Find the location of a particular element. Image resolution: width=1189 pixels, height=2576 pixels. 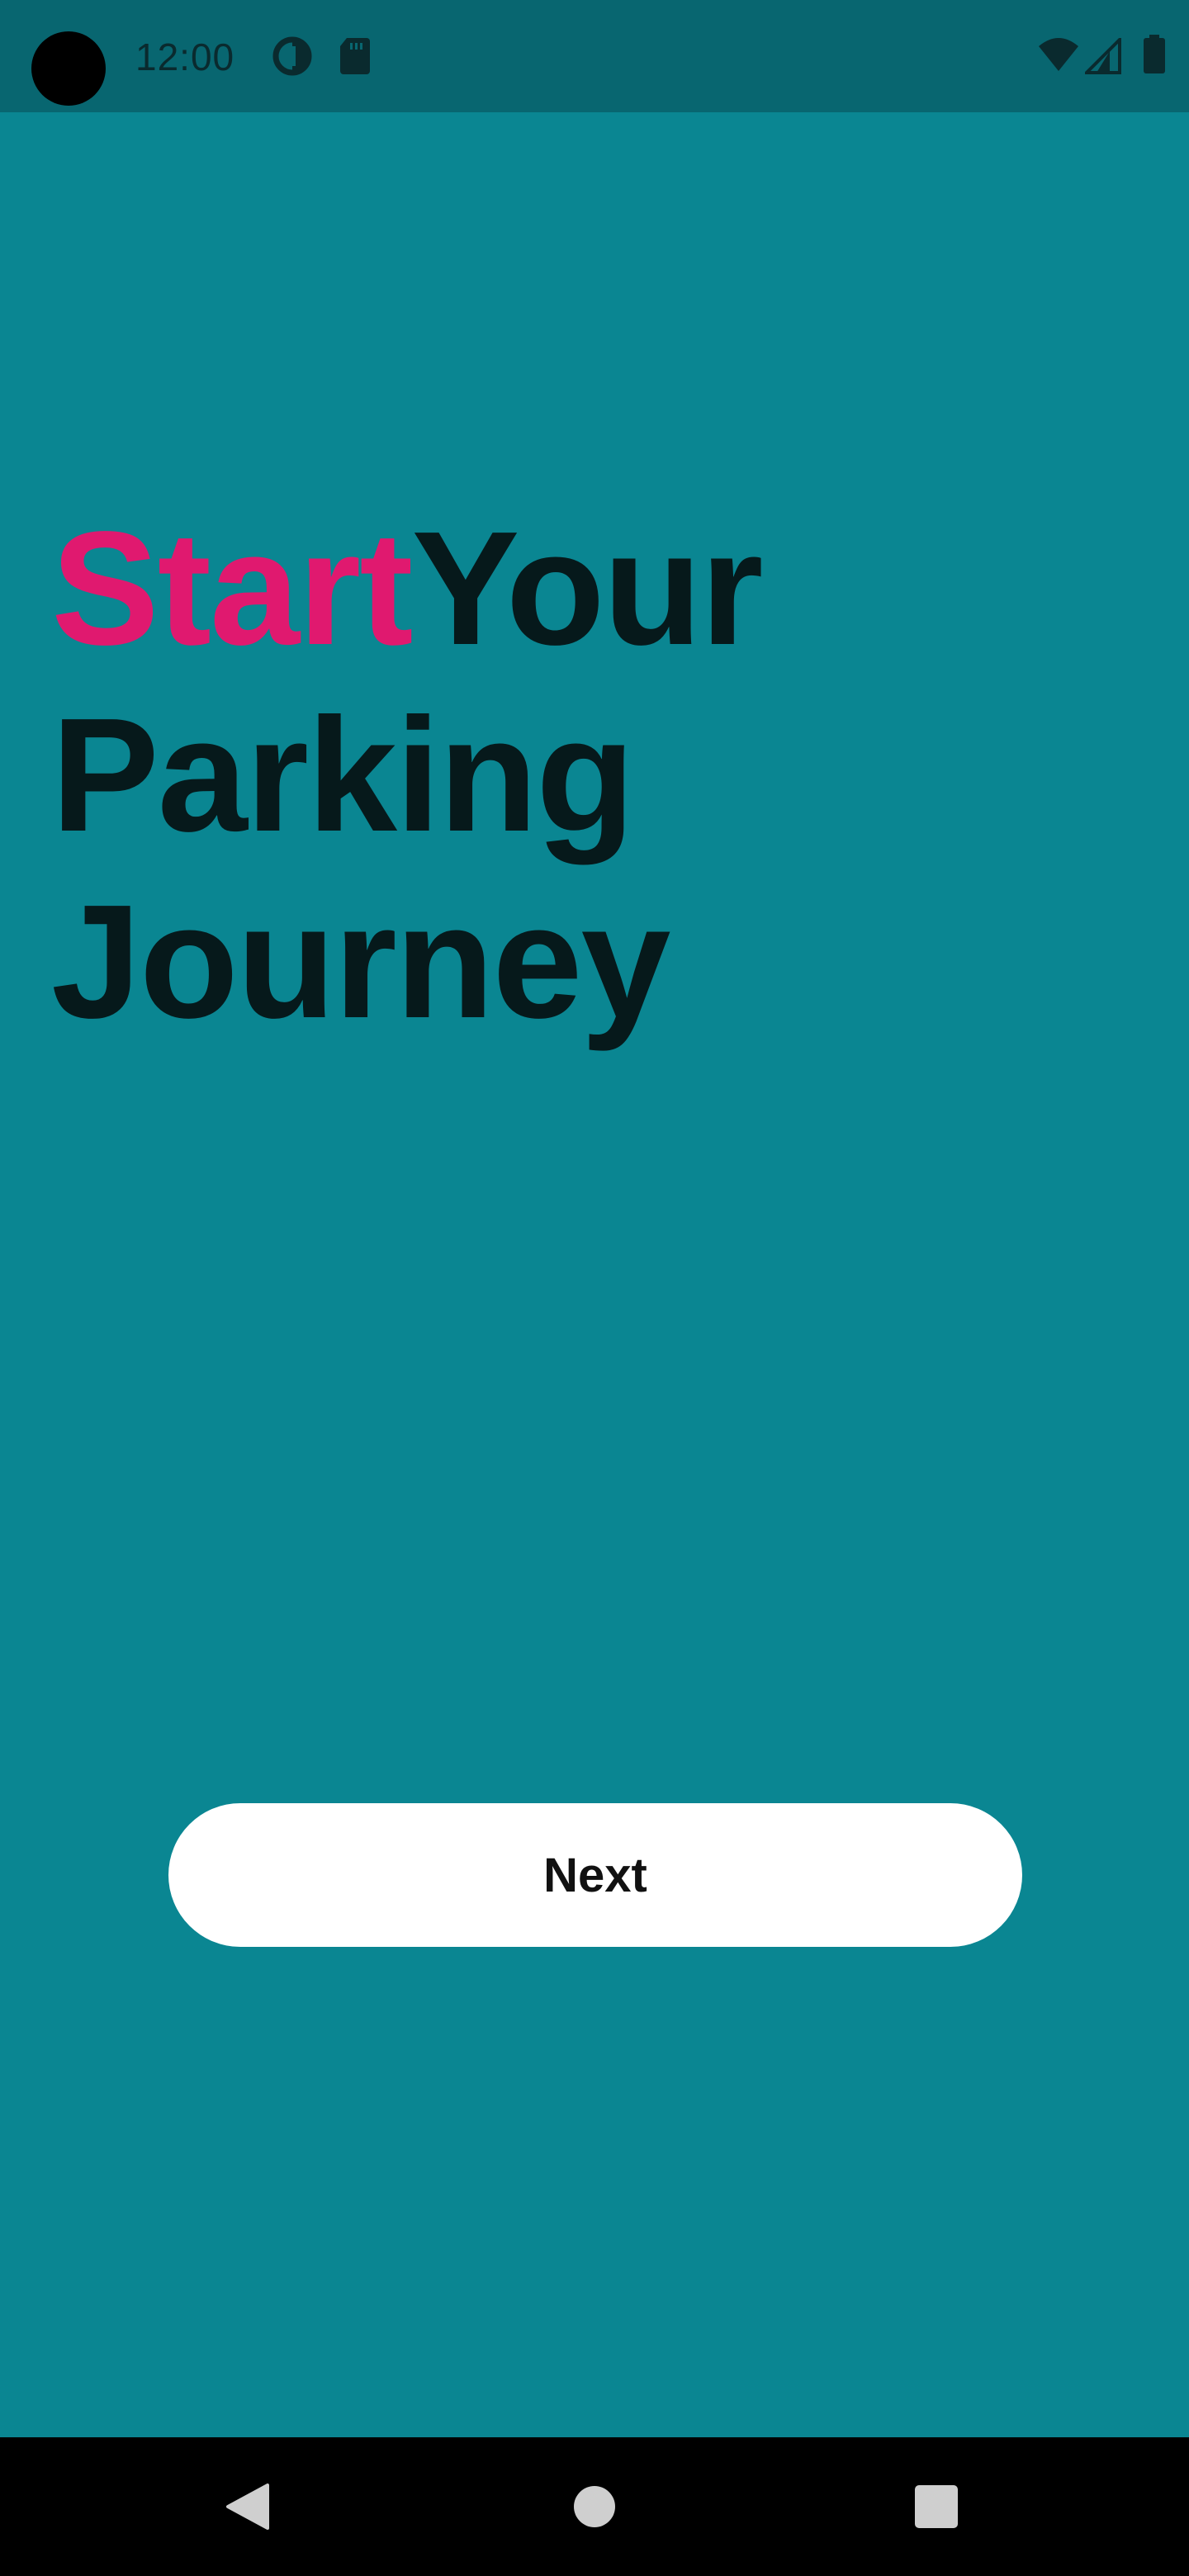

recents-icon is located at coordinates (936, 2506).